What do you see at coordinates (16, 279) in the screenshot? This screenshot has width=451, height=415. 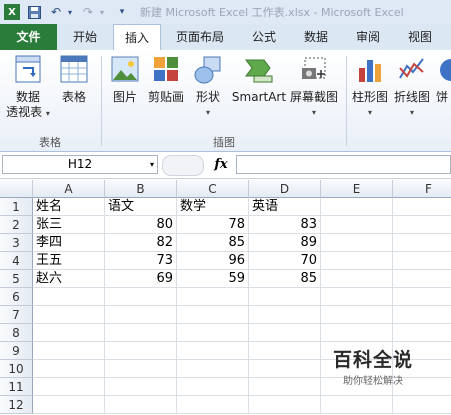 I see `row-header: 5` at bounding box center [16, 279].